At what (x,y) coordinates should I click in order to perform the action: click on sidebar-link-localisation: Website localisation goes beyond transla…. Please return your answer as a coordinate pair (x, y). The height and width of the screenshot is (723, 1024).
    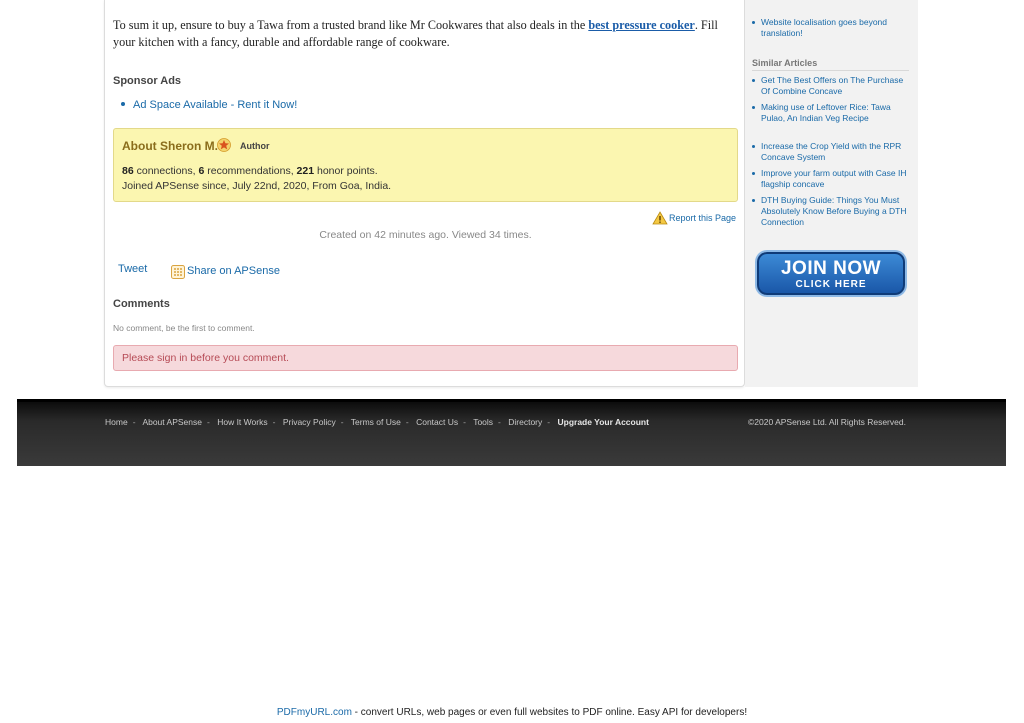
    Looking at the image, I should click on (830, 28).